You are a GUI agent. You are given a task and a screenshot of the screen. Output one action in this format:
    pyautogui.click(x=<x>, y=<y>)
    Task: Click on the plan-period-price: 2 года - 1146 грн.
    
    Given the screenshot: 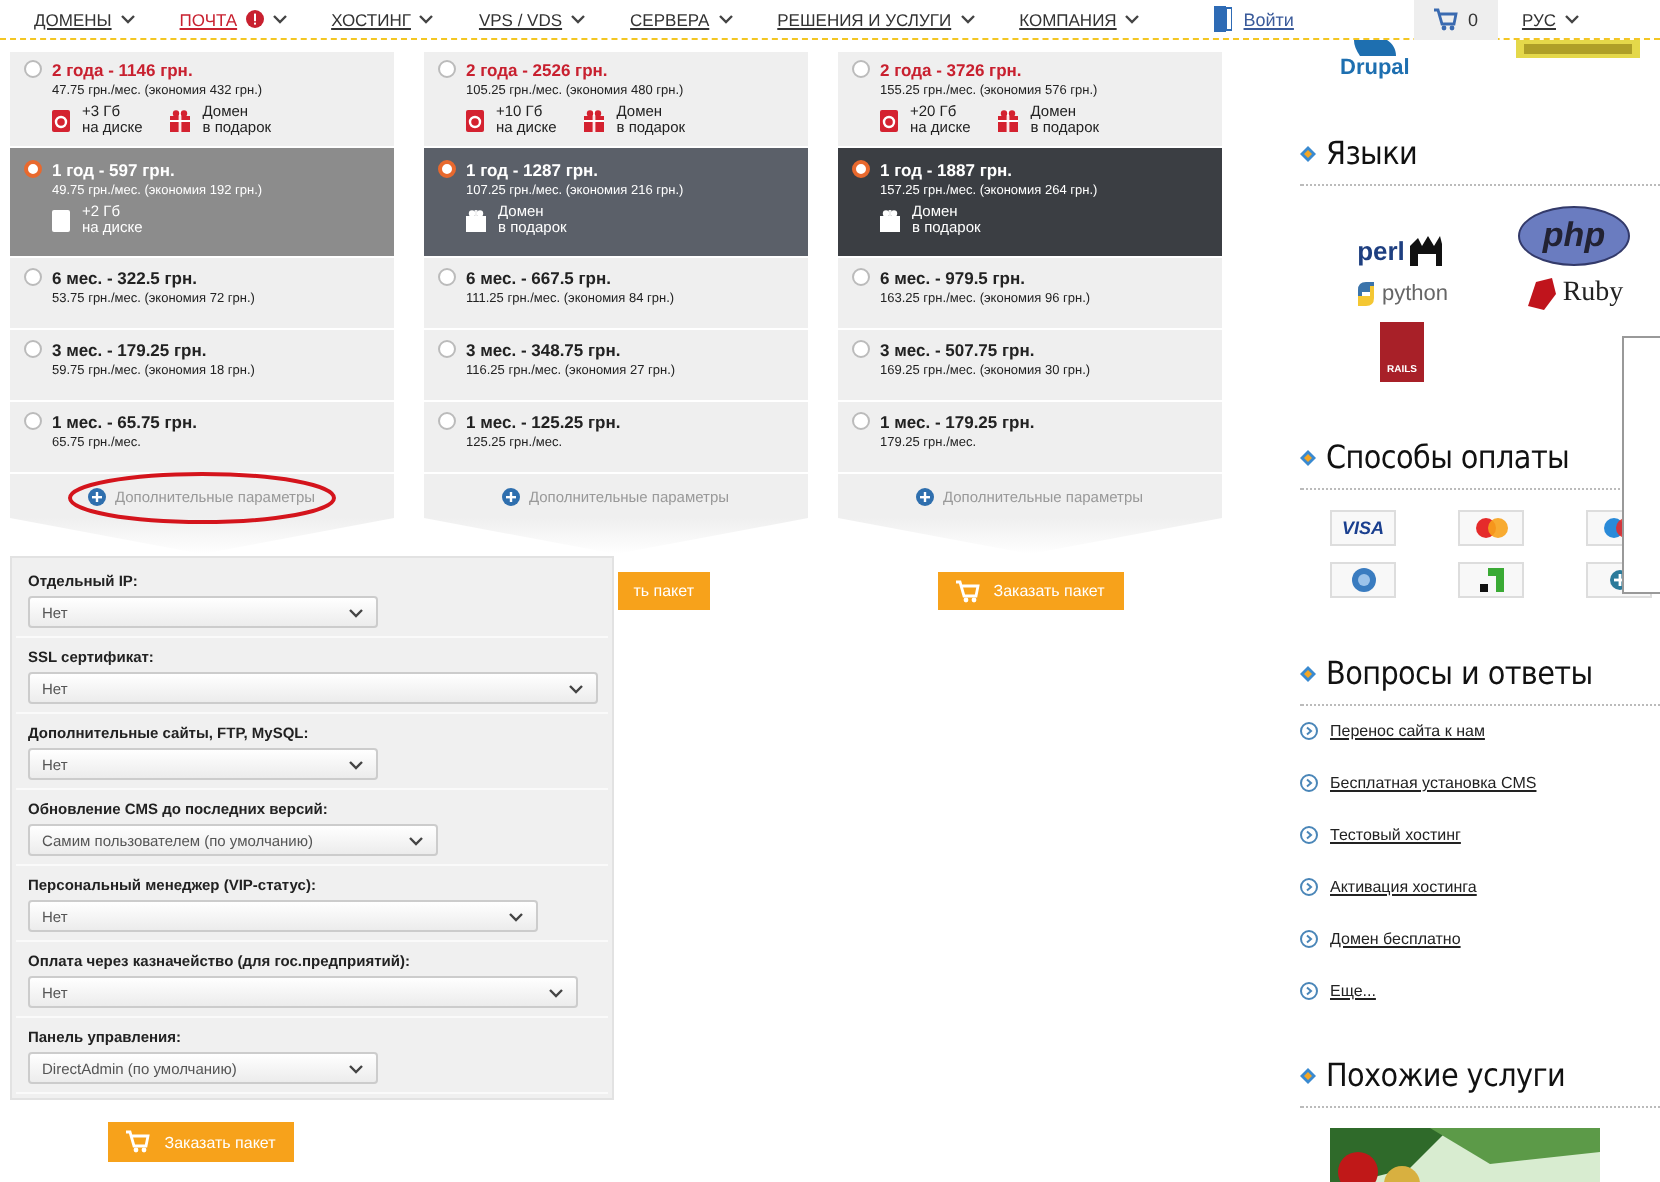 What is the action you would take?
    pyautogui.click(x=123, y=70)
    